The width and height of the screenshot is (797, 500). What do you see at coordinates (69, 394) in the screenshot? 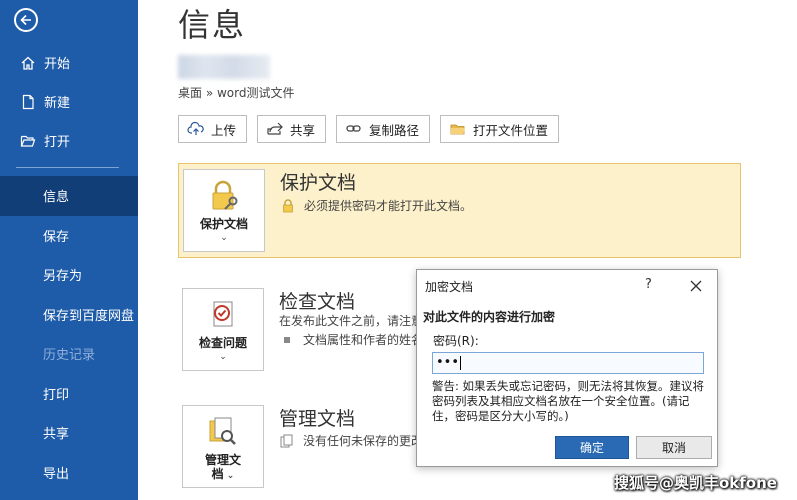
I see `sidebar-item-print: 打印` at bounding box center [69, 394].